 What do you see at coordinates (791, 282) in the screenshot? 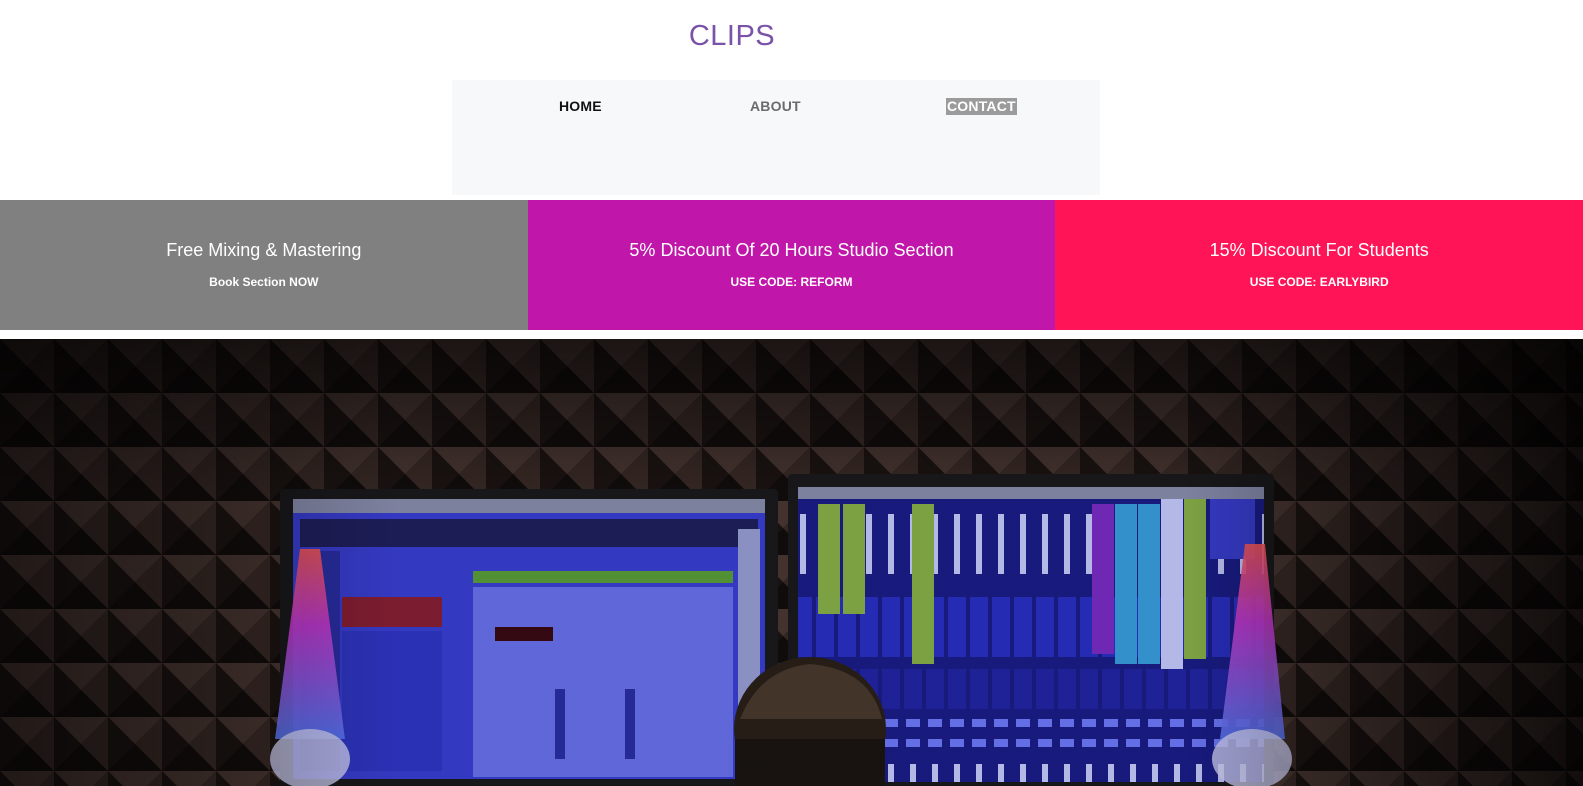
I see `promo-subtitle: USE CODE: REFORM` at bounding box center [791, 282].